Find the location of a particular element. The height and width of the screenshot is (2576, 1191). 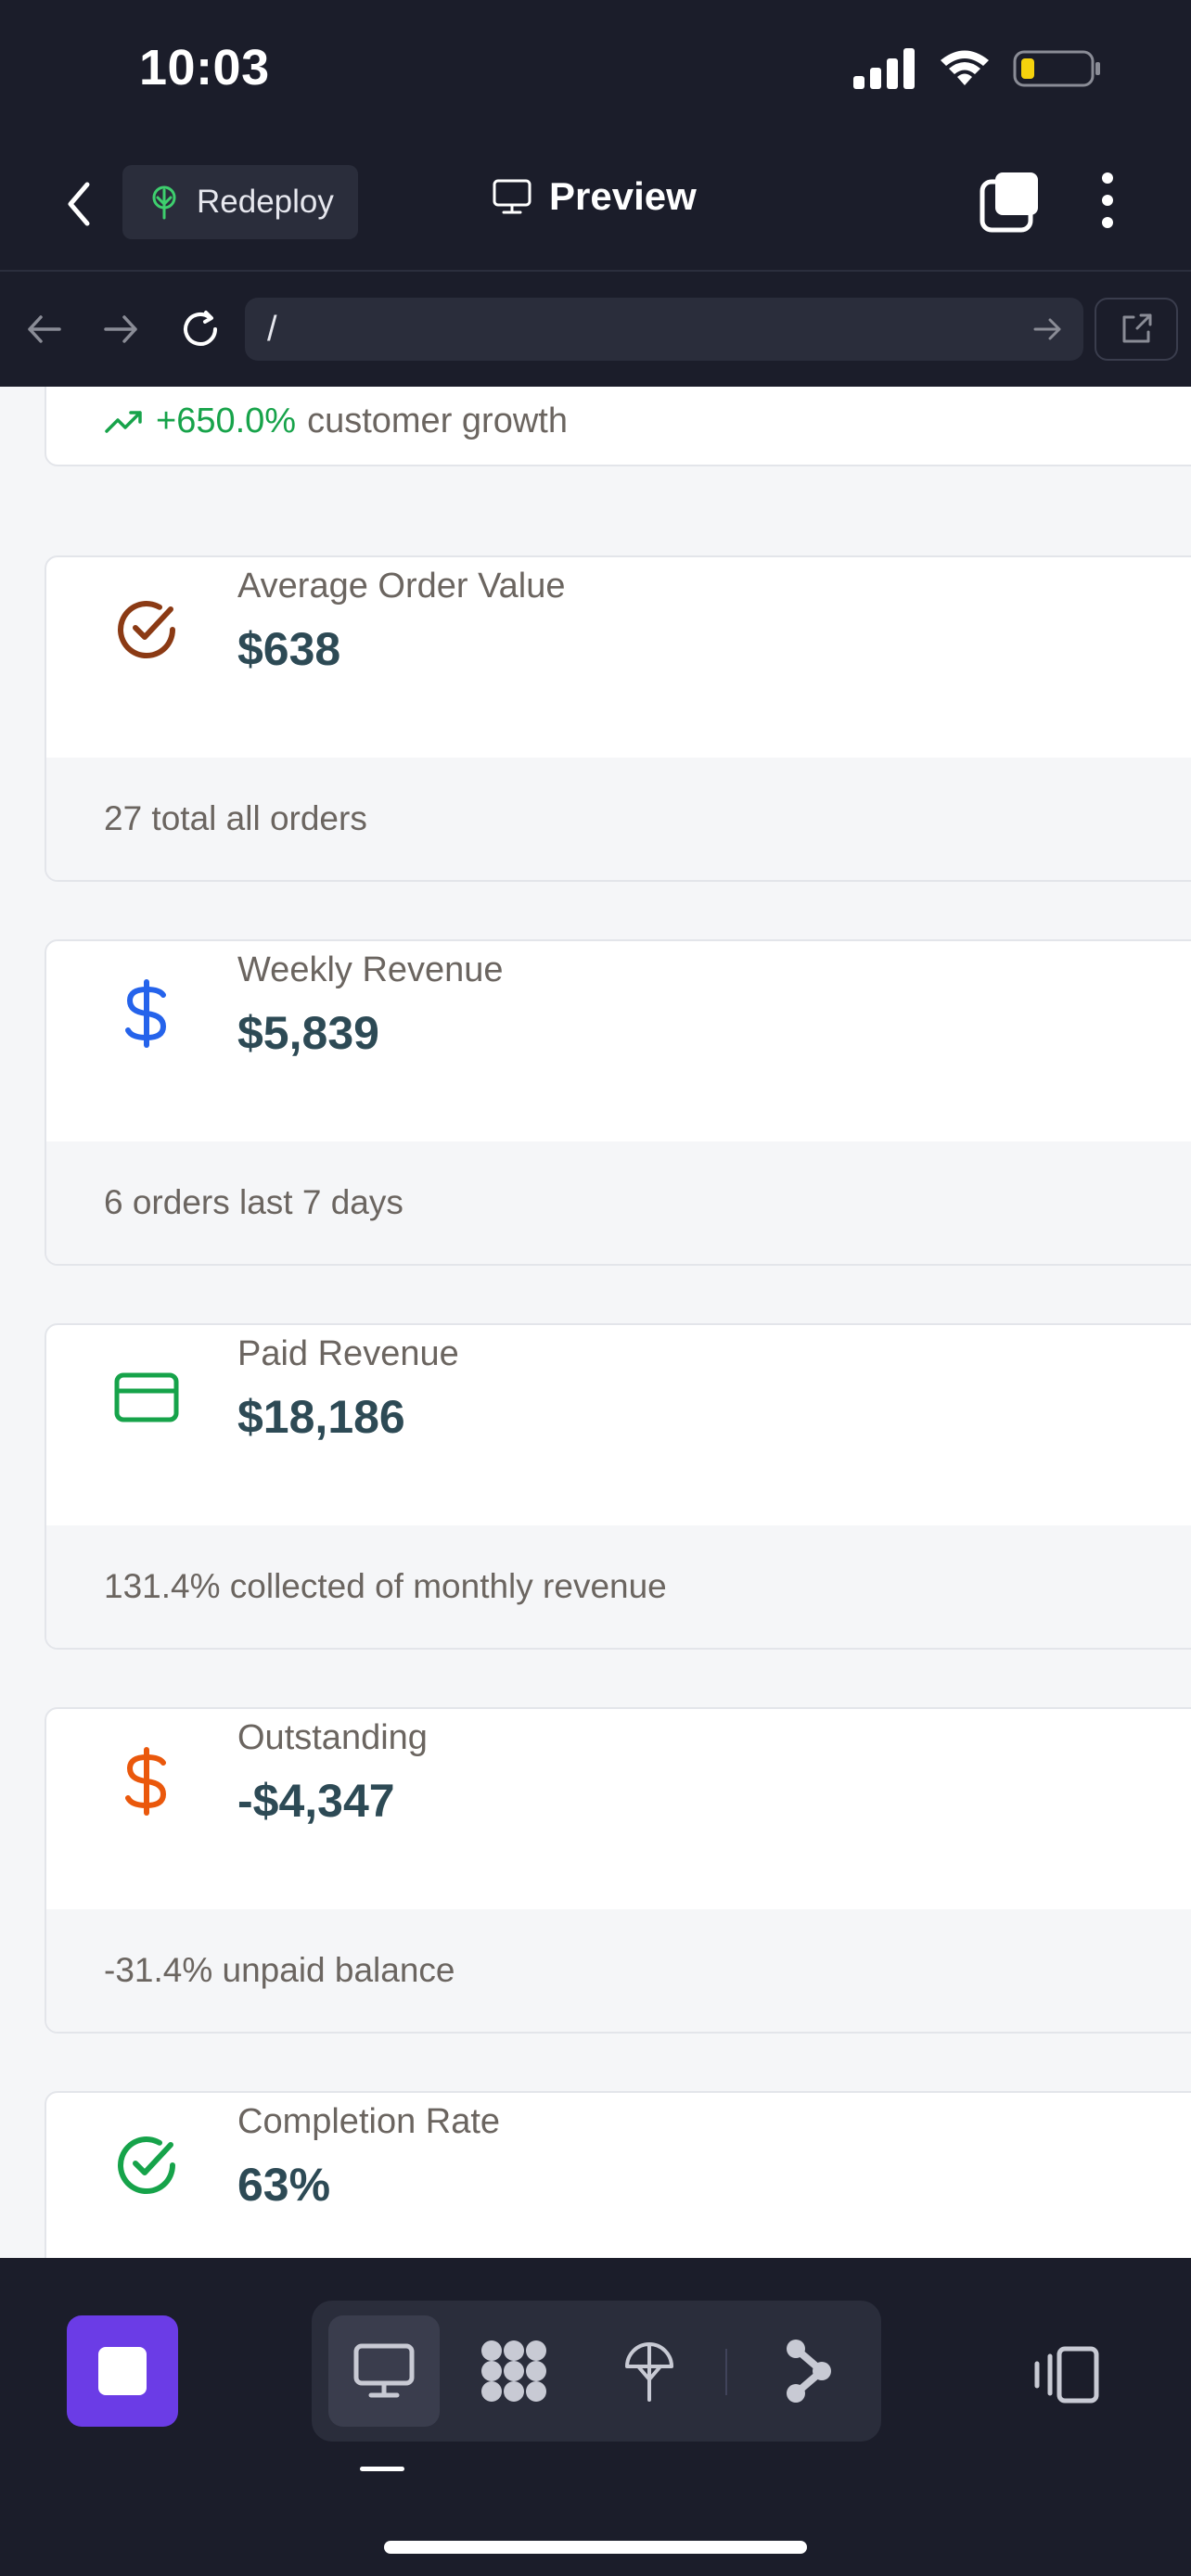

card-label: Average Order Value is located at coordinates (401, 586).